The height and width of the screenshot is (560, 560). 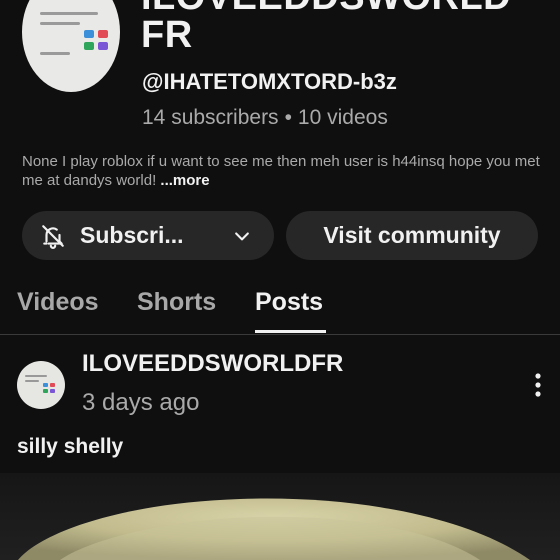 I want to click on channel-name-line2: FR, so click(x=167, y=31).